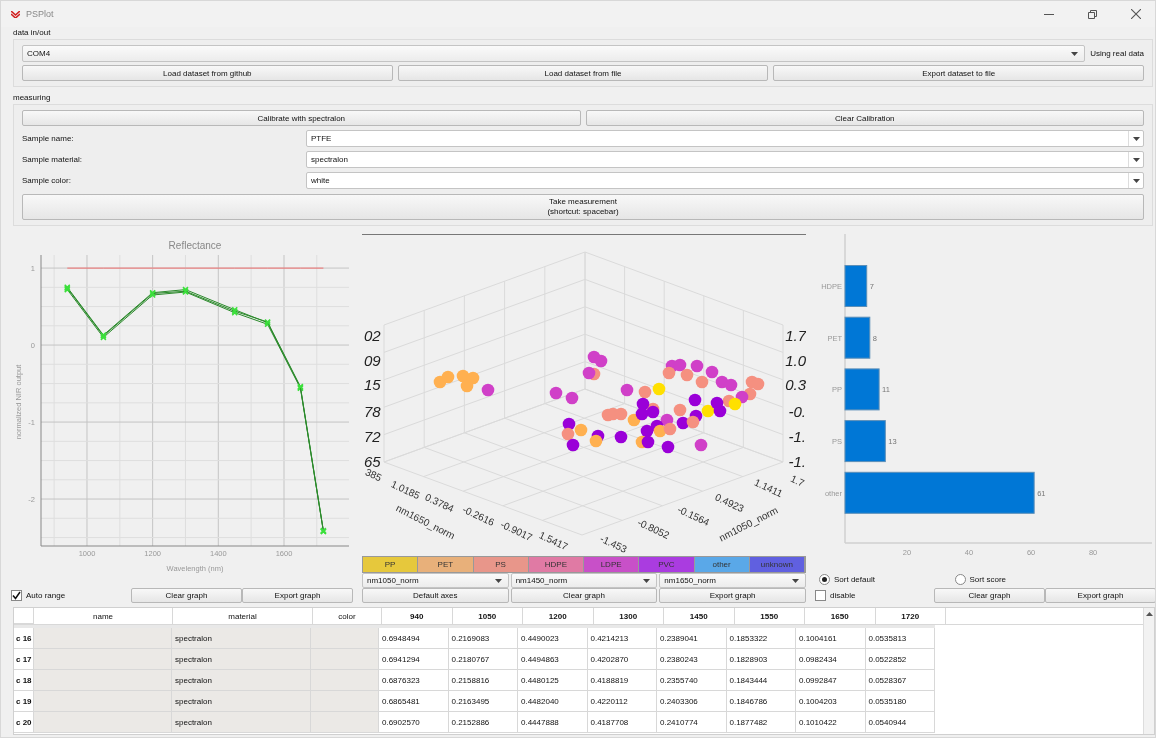 The width and height of the screenshot is (1156, 738). What do you see at coordinates (414, 701) in the screenshot?
I see `table-cell: 0.6865481` at bounding box center [414, 701].